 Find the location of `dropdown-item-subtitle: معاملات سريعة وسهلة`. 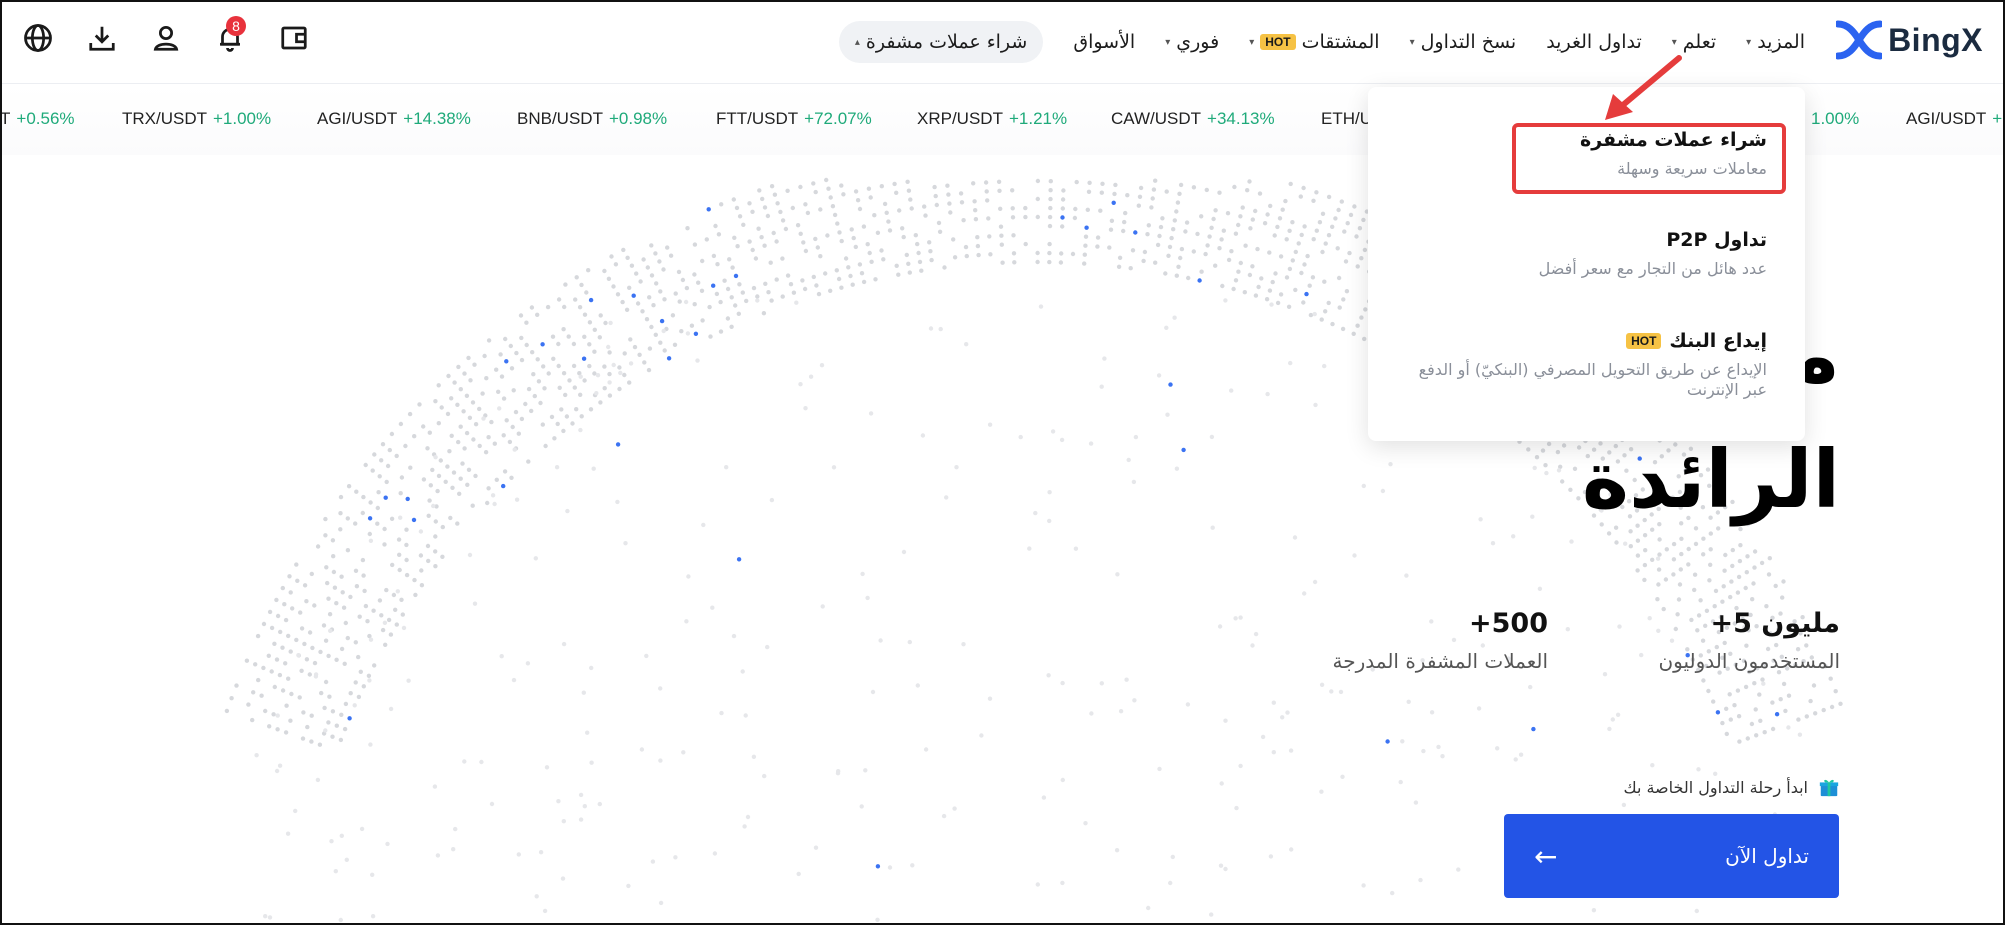

dropdown-item-subtitle: معاملات سريعة وسهلة is located at coordinates (1692, 168).